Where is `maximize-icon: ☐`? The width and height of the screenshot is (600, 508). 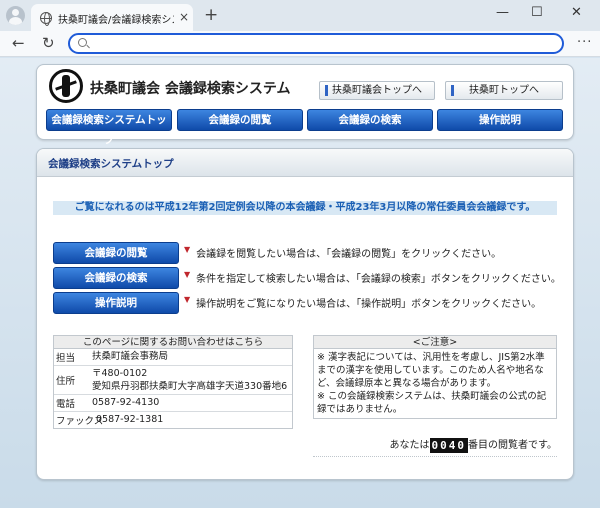
maximize-icon: ☐ is located at coordinates (537, 12).